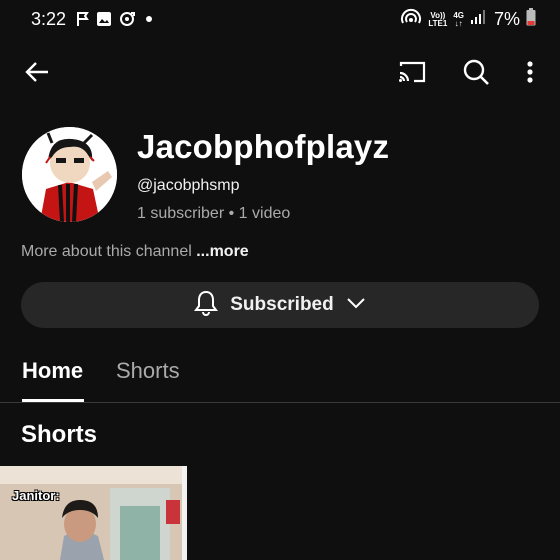  I want to click on short-caption: Janitor:, so click(36, 495).